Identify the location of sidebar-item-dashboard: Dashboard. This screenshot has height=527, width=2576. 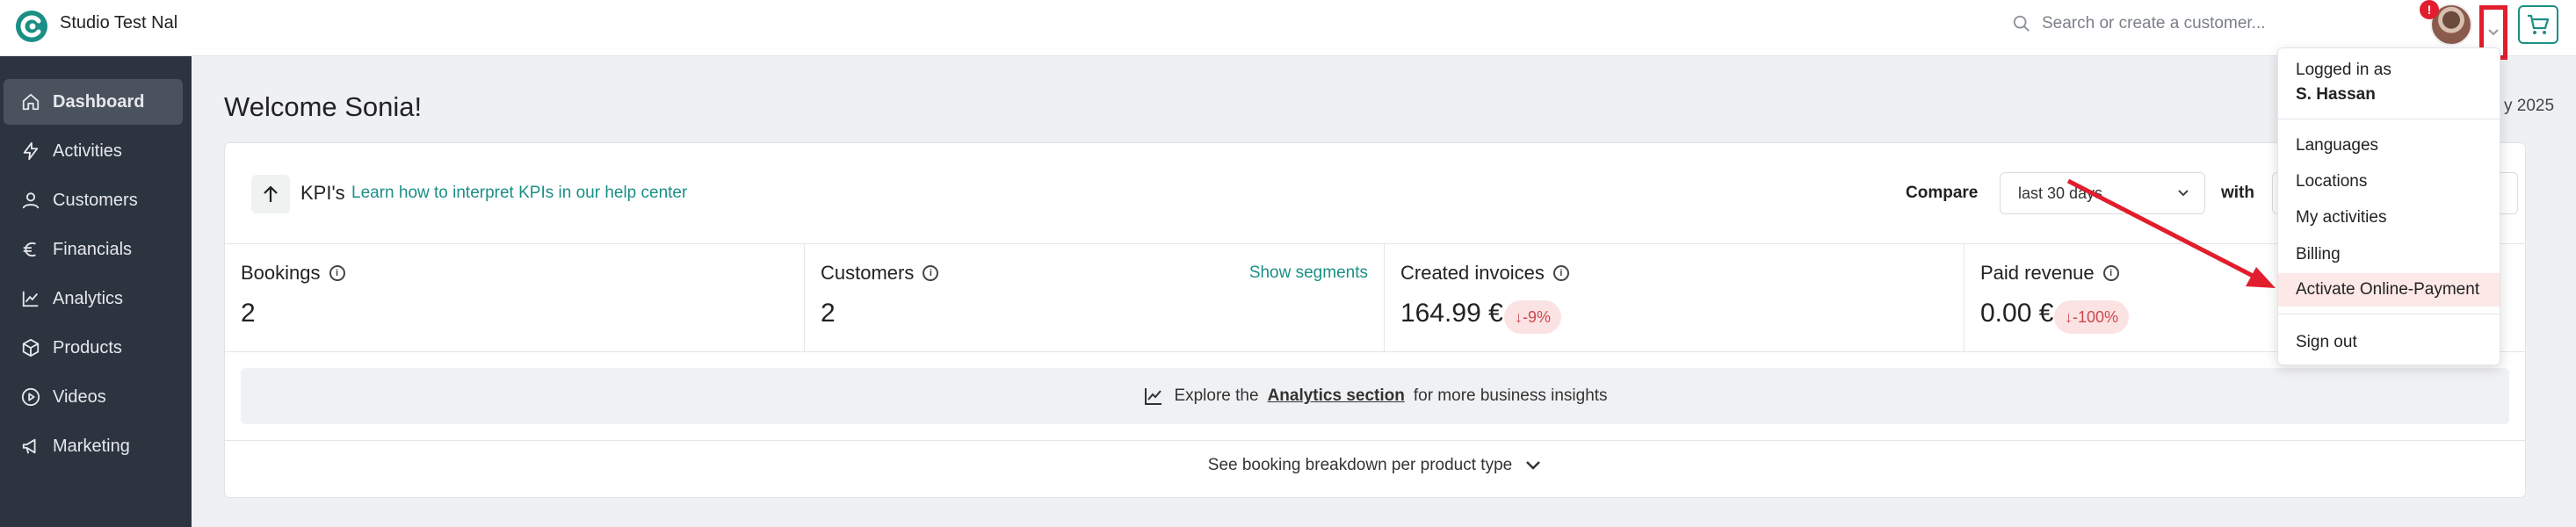
(93, 102).